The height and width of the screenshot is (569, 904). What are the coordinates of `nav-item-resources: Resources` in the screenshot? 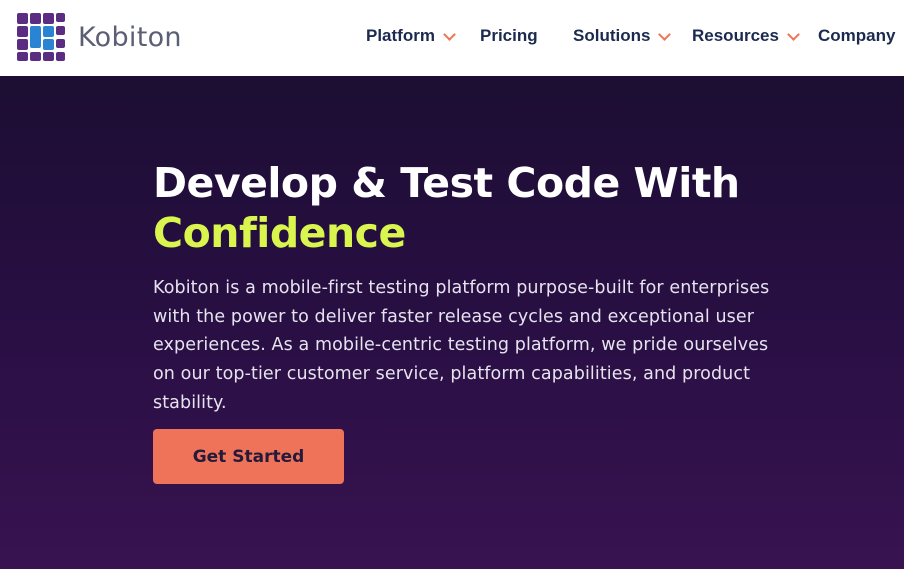 It's located at (746, 36).